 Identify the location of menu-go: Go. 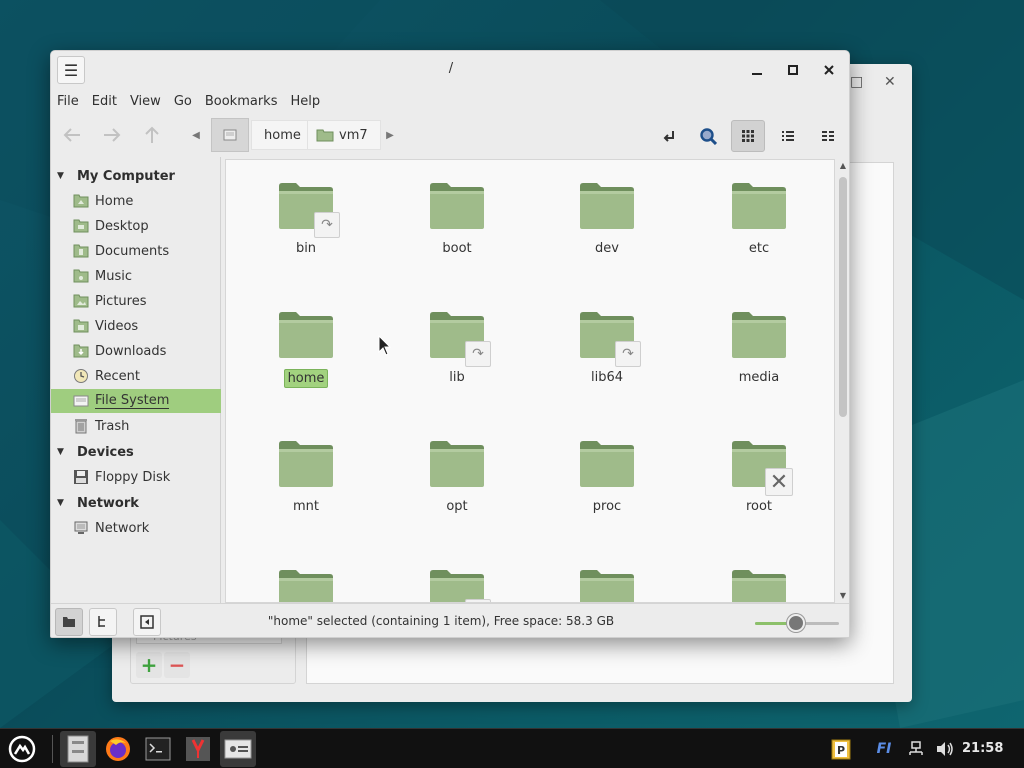
(183, 101).